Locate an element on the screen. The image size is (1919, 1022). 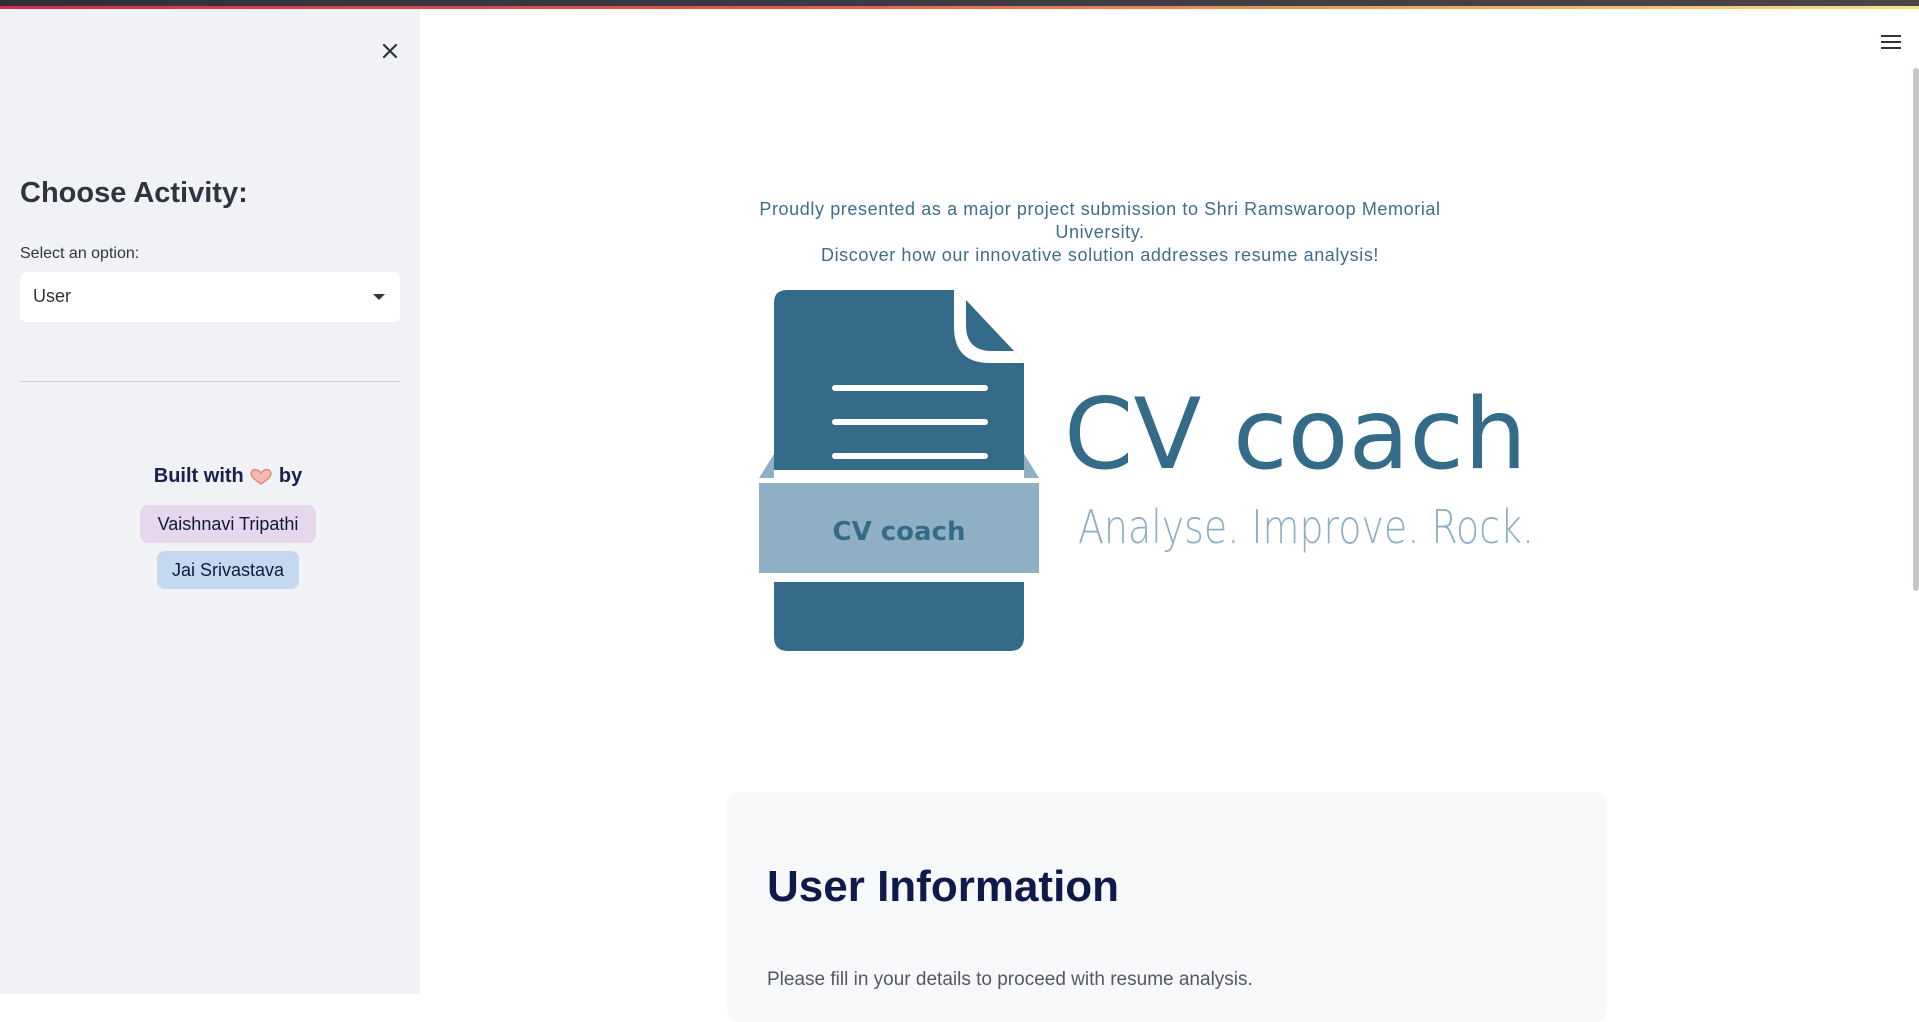
chevron-down-icon is located at coordinates (379, 297).